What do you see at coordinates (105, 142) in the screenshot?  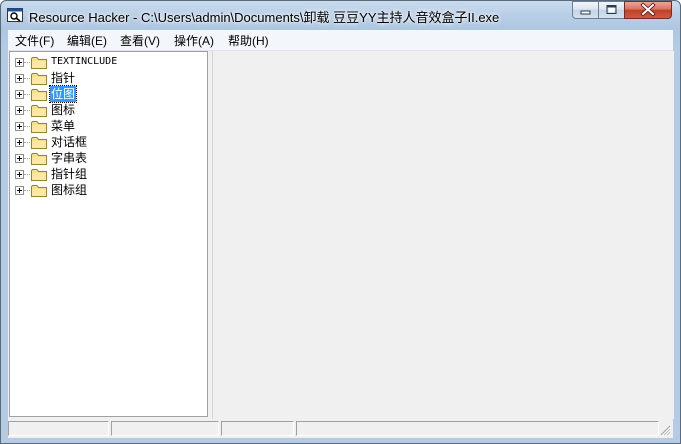 I see `tree-node-dialog: 对话框` at bounding box center [105, 142].